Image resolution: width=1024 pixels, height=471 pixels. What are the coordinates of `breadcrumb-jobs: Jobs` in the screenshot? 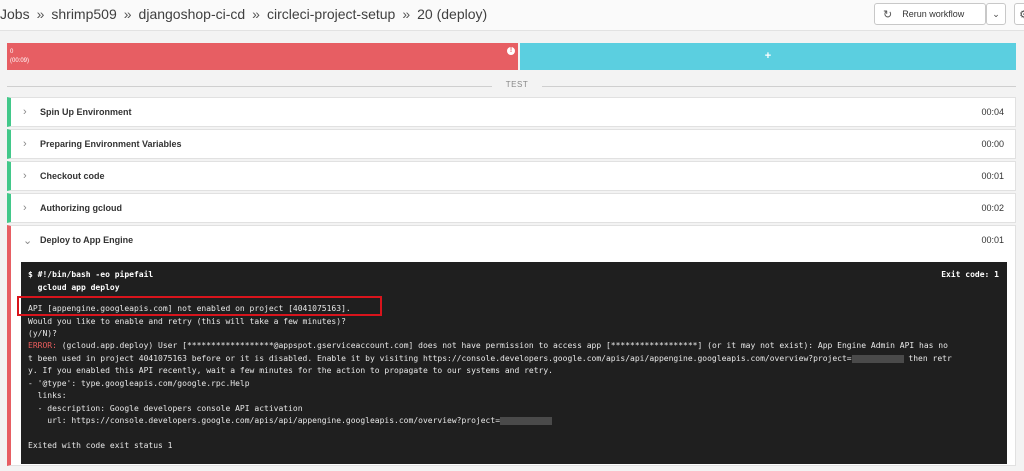 It's located at (15, 14).